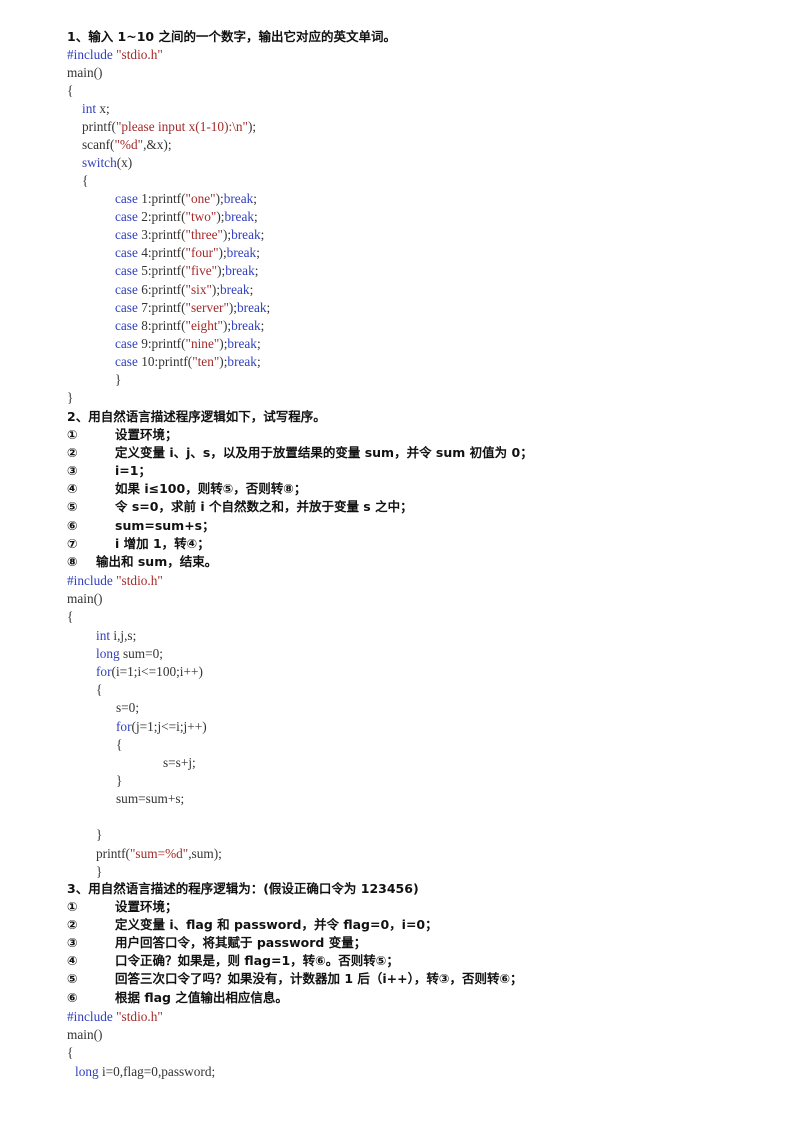 This screenshot has height=1122, width=793. I want to click on code-line-case: case 10:printf("ten");break;, so click(188, 362).